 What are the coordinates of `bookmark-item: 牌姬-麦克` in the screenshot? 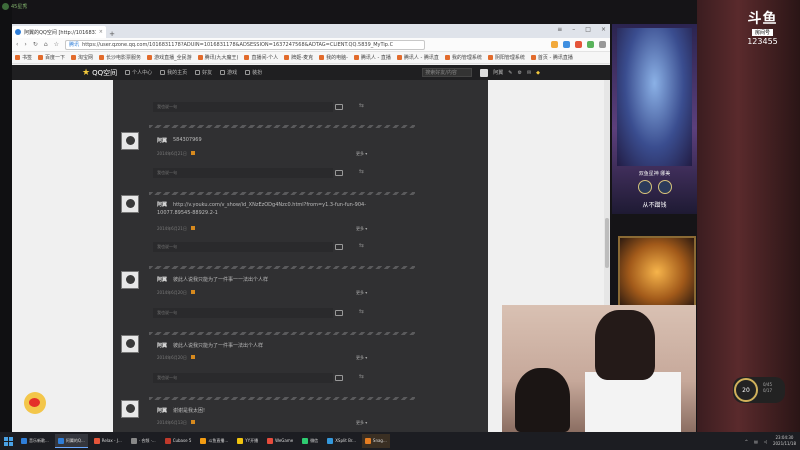 It's located at (298, 57).